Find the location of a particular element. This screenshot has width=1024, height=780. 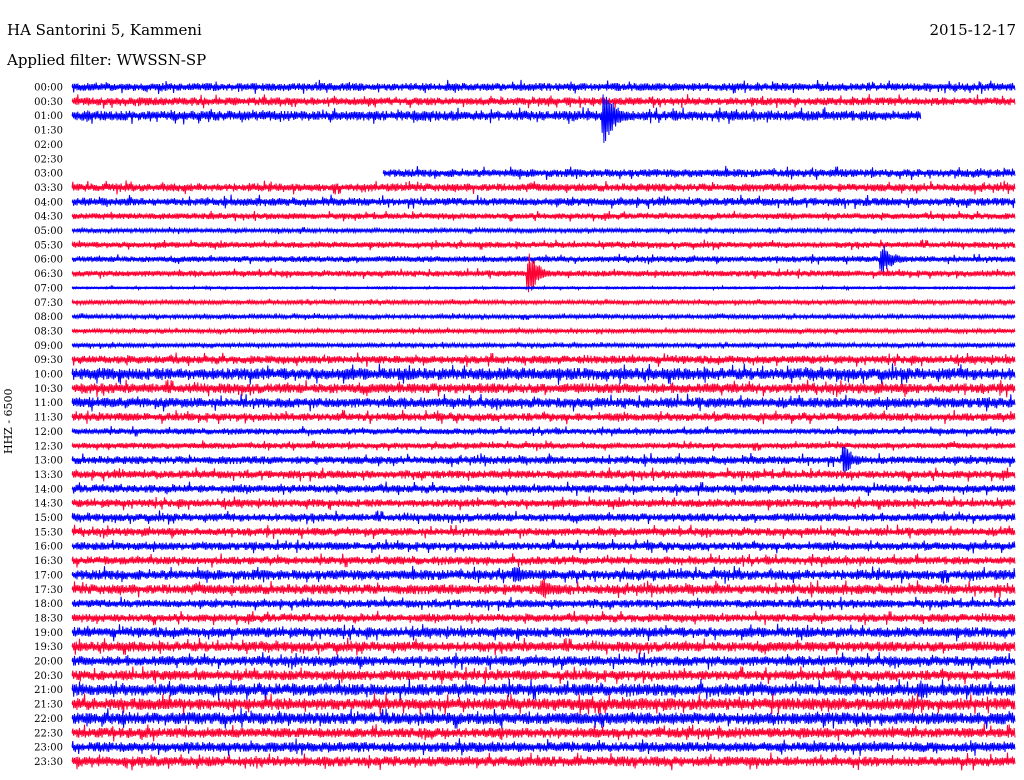

time-tick-label: 00:30 is located at coordinates (48, 102).